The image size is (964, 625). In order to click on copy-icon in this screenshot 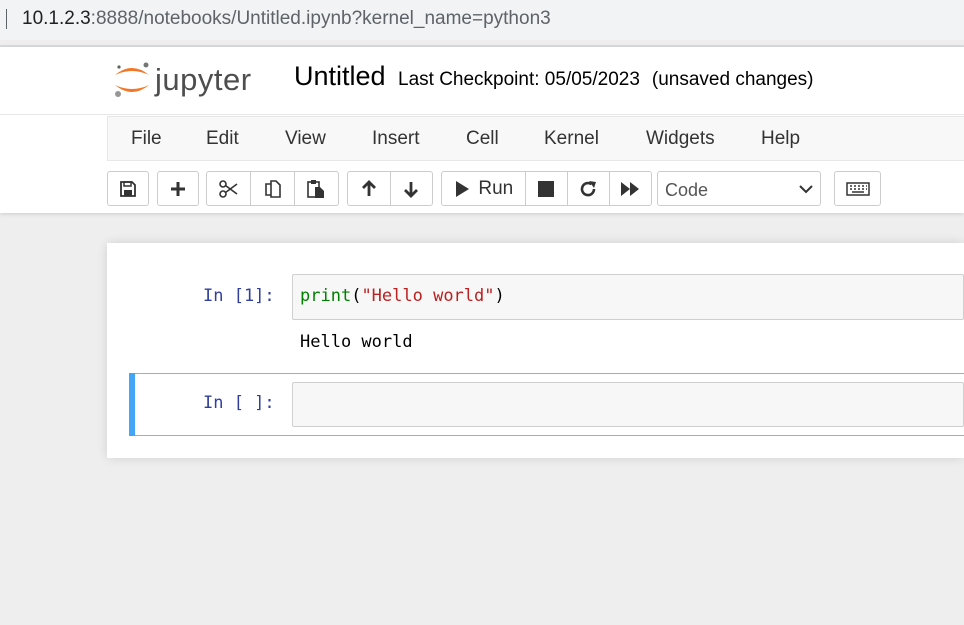, I will do `click(272, 188)`.